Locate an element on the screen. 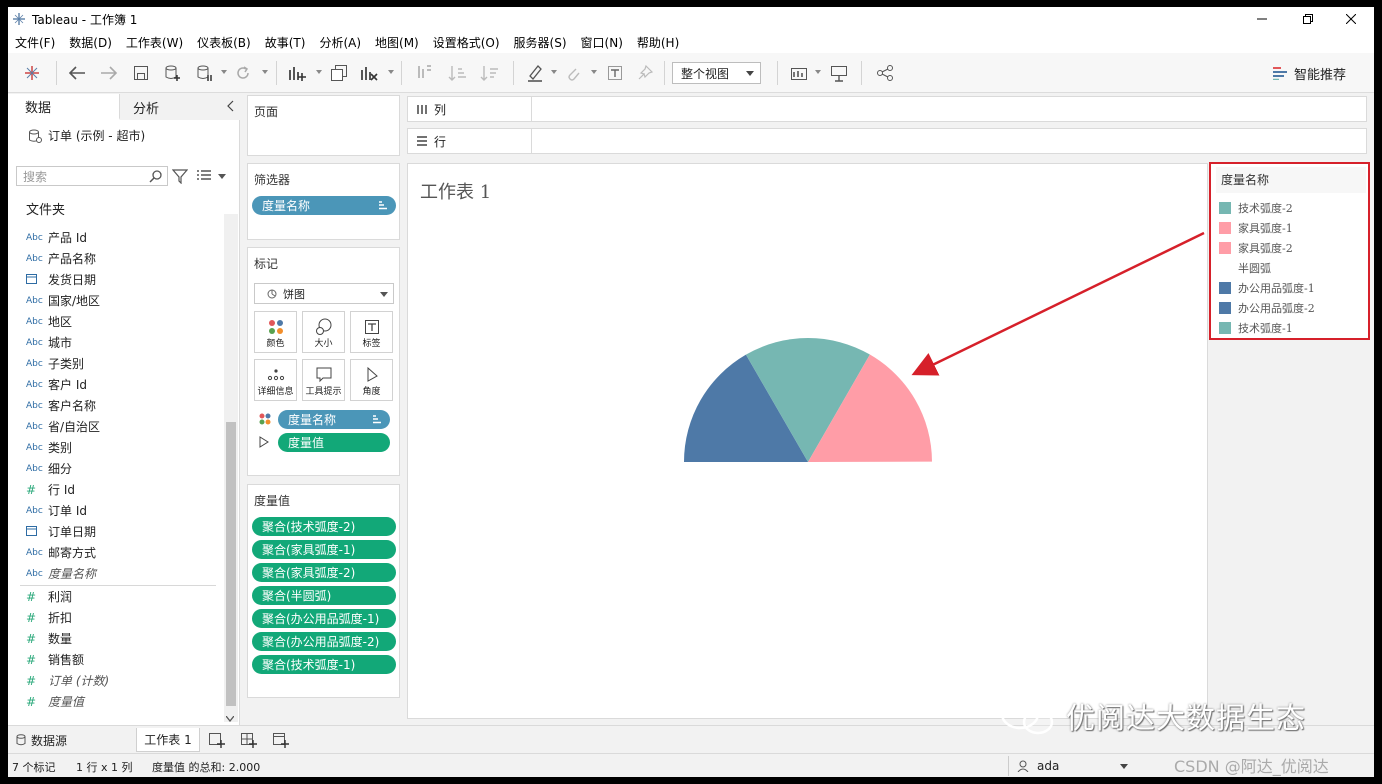  pie-slice is located at coordinates (808, 524).